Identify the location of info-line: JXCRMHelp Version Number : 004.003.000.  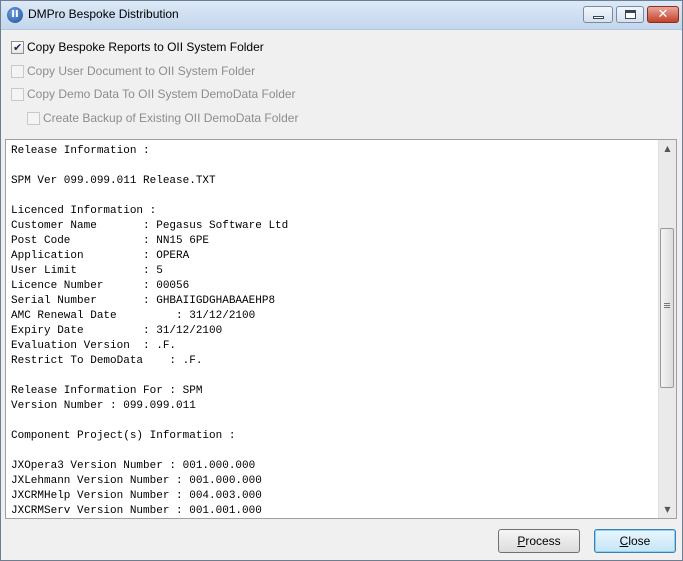
(136, 496).